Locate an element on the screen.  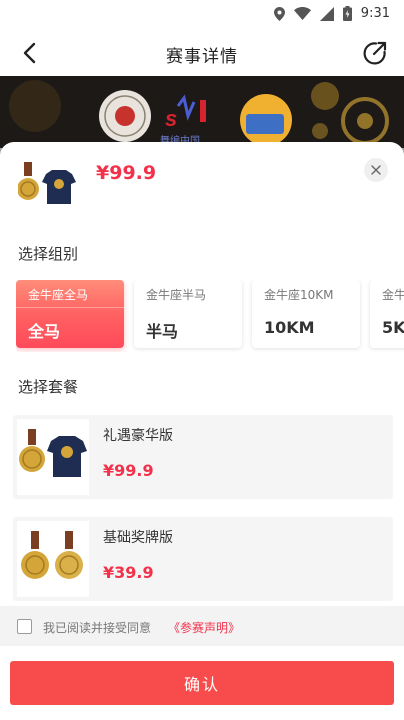
close-button is located at coordinates (376, 170).